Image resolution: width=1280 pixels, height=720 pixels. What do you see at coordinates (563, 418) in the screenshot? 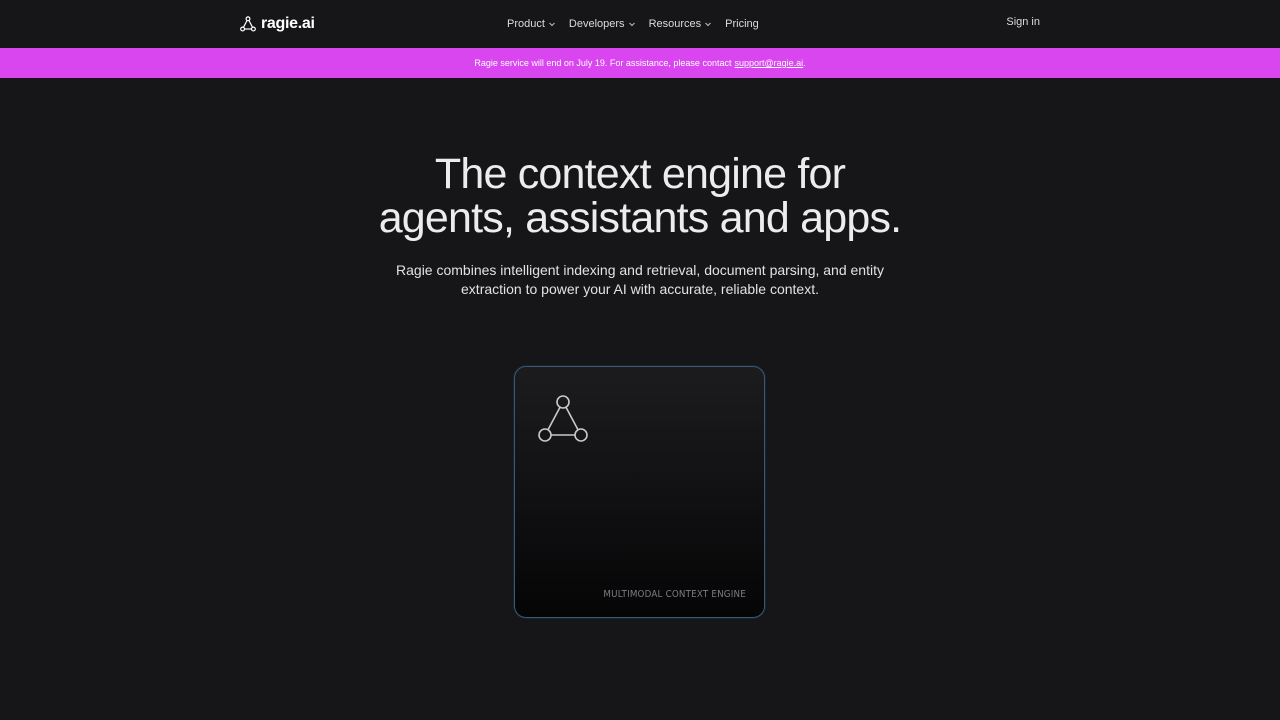
I see `triangle-nodes-icon` at bounding box center [563, 418].